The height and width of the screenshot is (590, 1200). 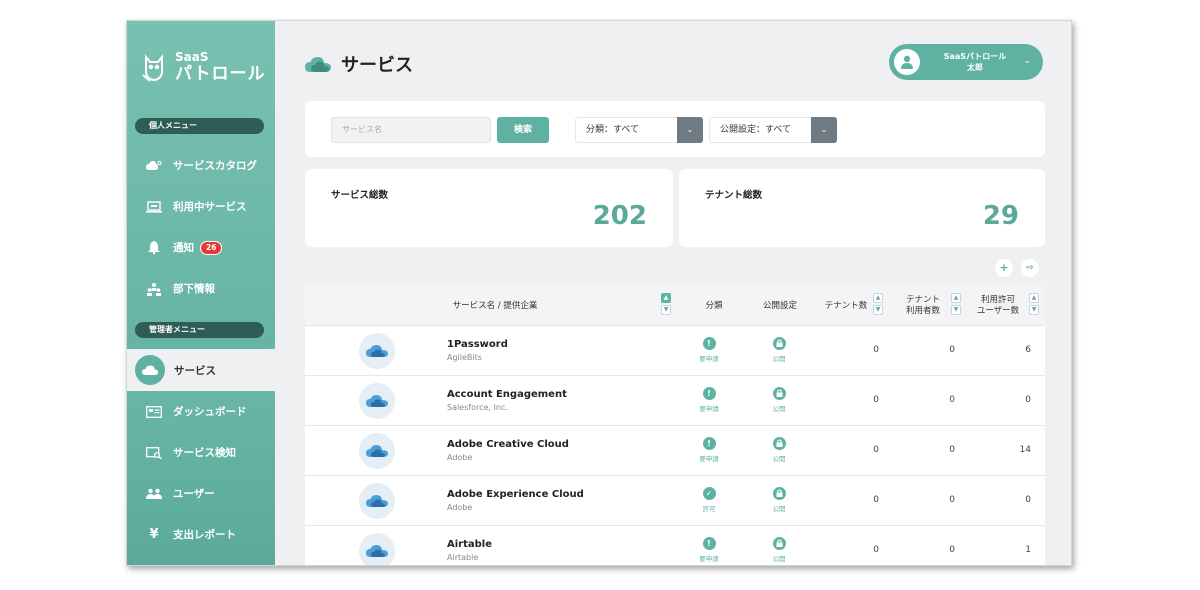 What do you see at coordinates (204, 453) in the screenshot?
I see `sidebar-item-label: サービス検知` at bounding box center [204, 453].